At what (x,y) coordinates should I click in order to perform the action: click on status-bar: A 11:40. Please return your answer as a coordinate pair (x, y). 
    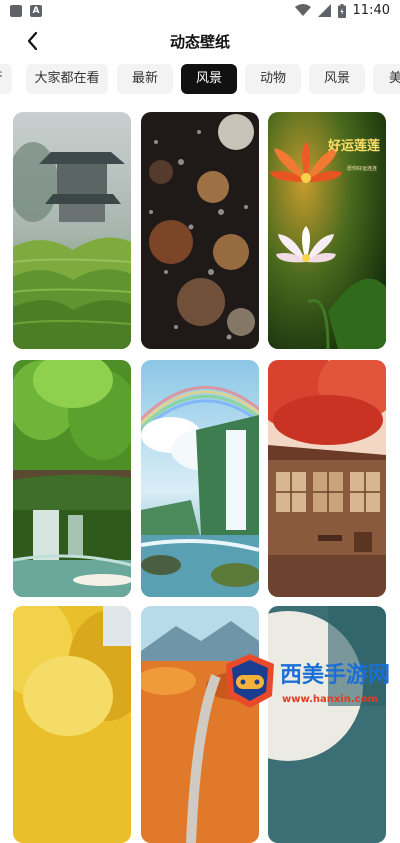
    Looking at the image, I should click on (200, 12).